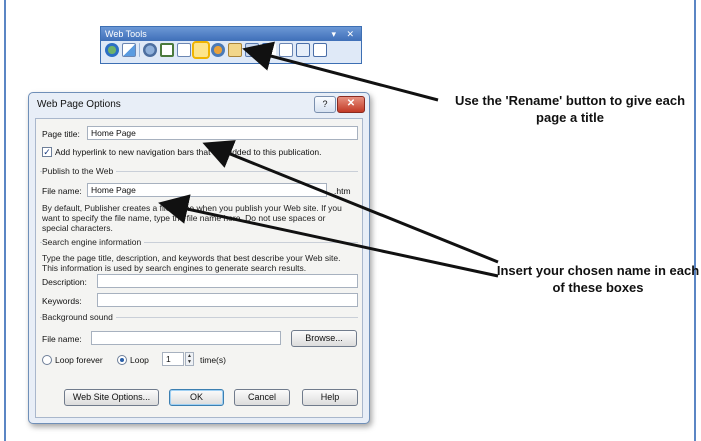 This screenshot has width=701, height=441. Describe the element at coordinates (328, 236) in the screenshot. I see `file-name-arrow` at that location.